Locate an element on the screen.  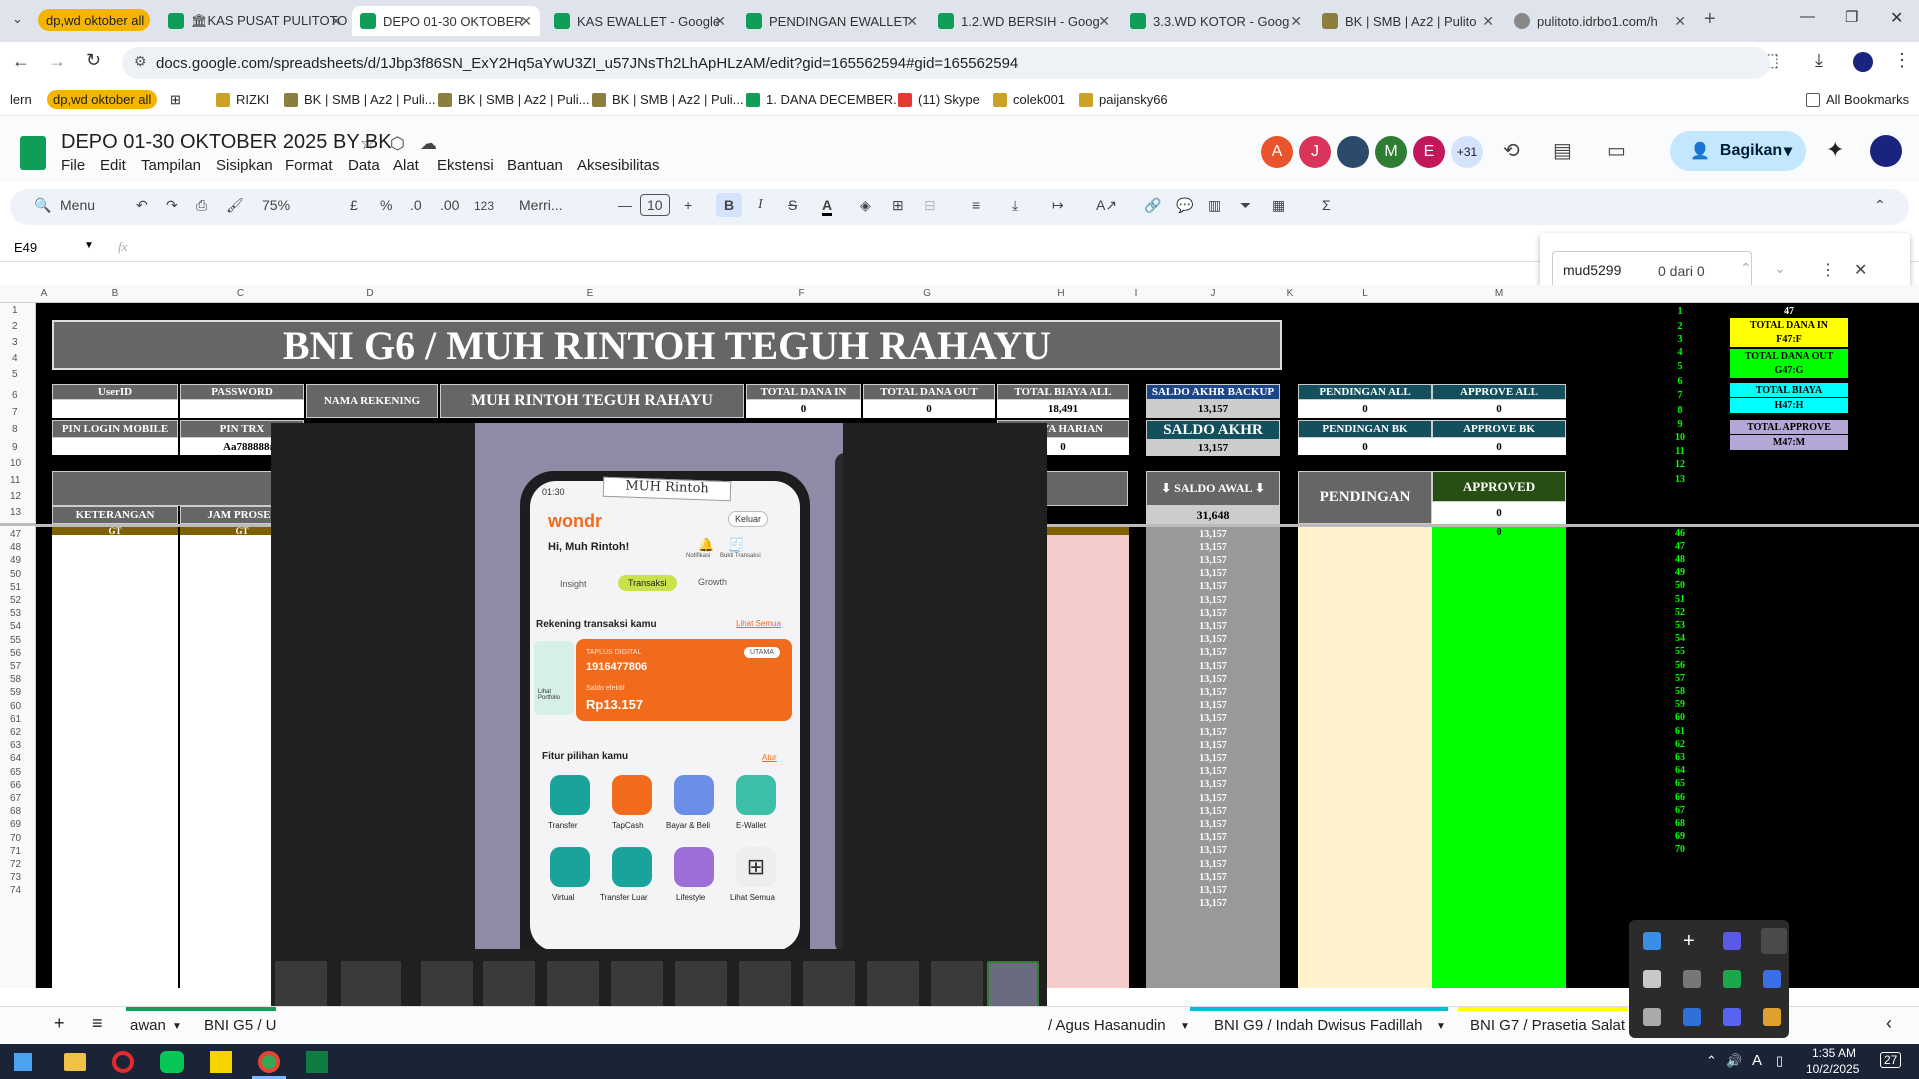
find-prev-icon: ⌃ is located at coordinates (1746, 268).